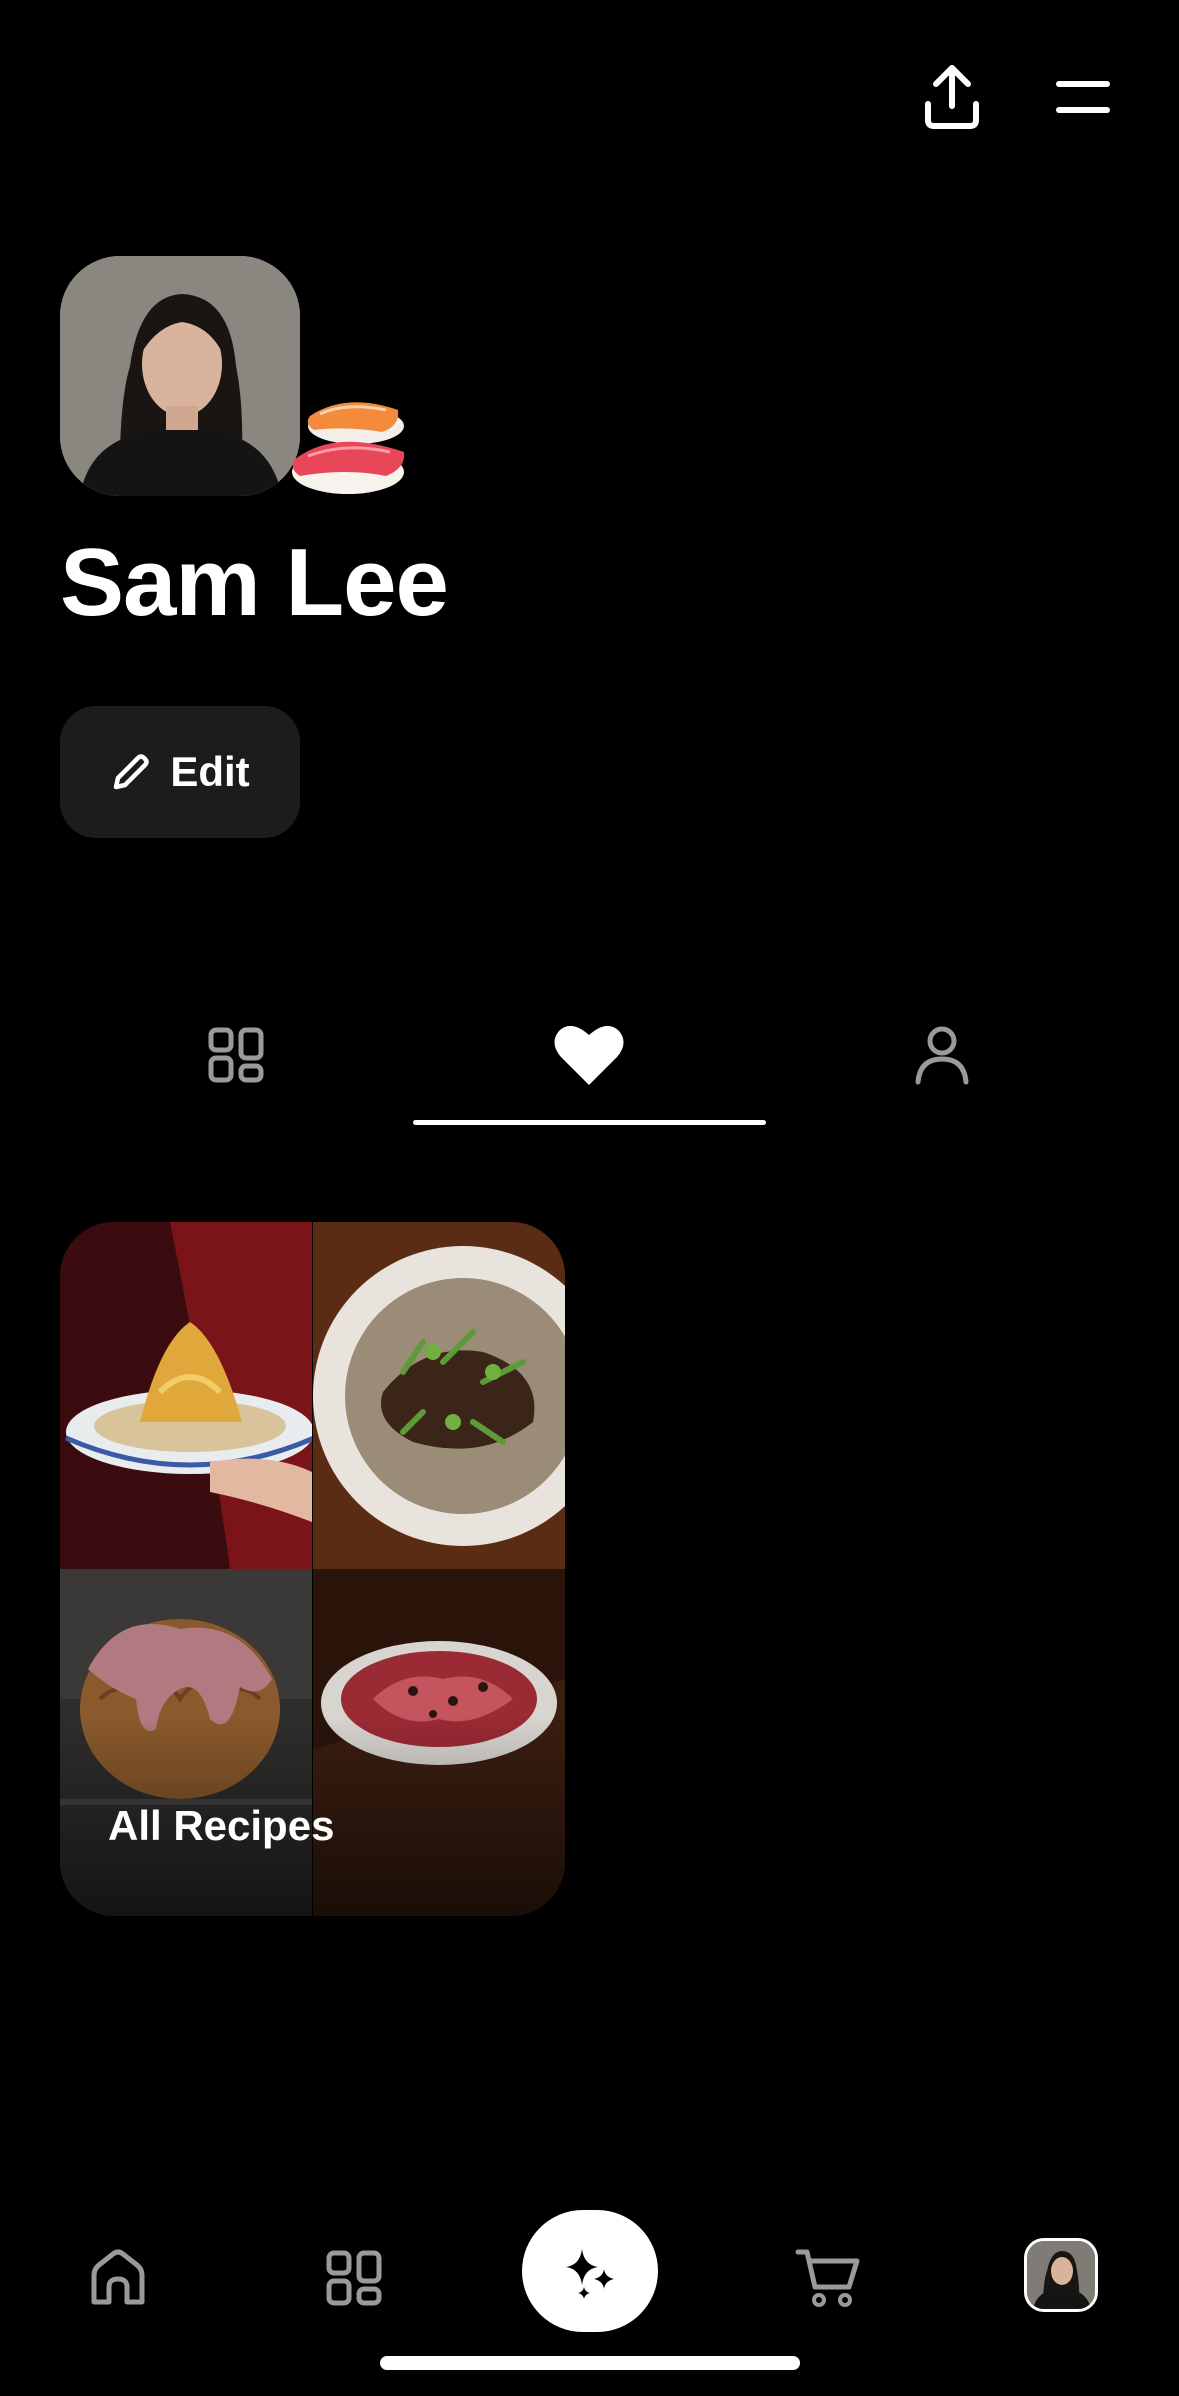 The image size is (1179, 2396). I want to click on hamburger-icon, so click(1083, 97).